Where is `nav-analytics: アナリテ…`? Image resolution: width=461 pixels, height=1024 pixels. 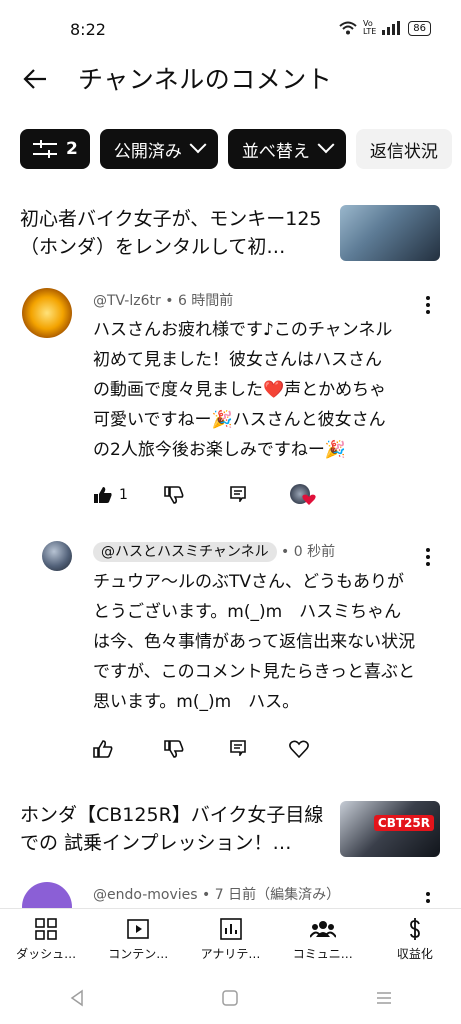 nav-analytics: アナリテ… is located at coordinates (230, 941).